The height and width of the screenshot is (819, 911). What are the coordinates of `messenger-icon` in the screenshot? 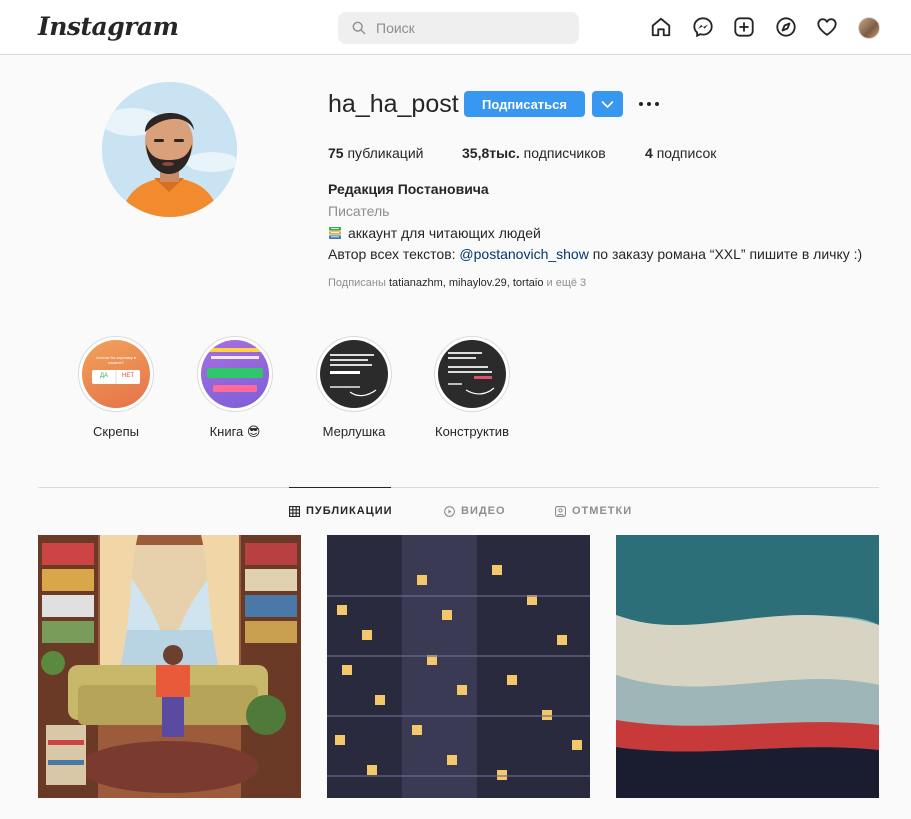 It's located at (703, 27).